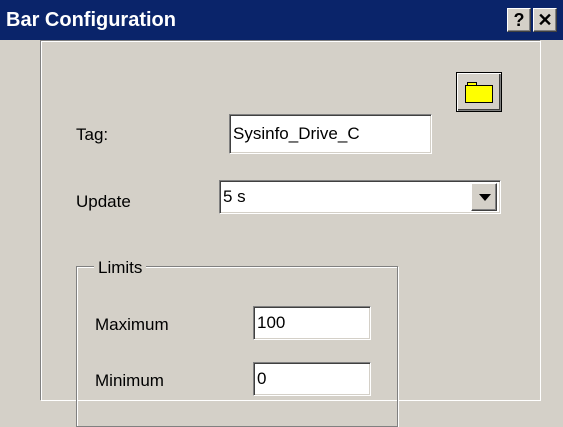  What do you see at coordinates (91, 20) in the screenshot?
I see `window-title: Bar Configuration` at bounding box center [91, 20].